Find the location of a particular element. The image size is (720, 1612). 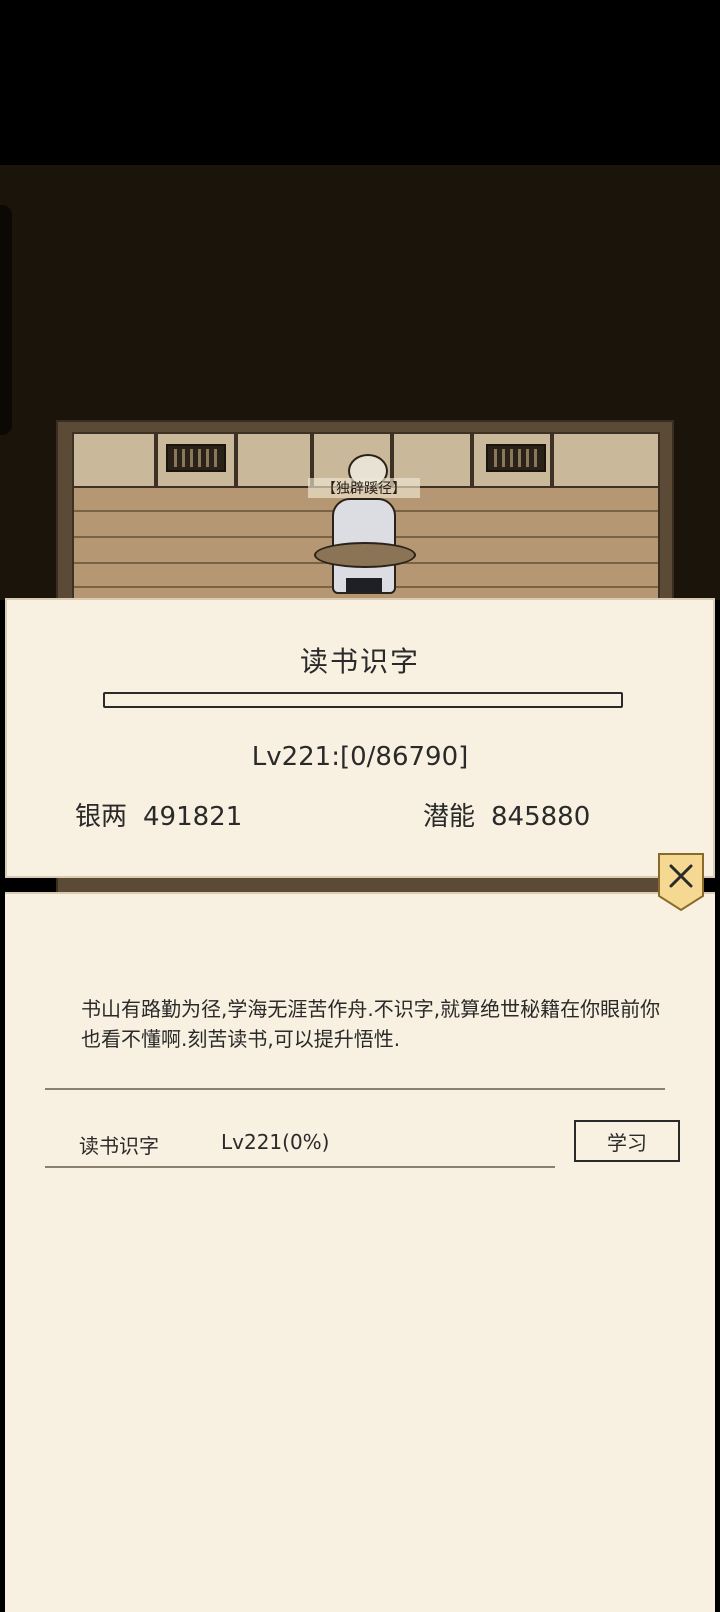

potential-stat: 潜能 845880 is located at coordinates (506, 814).